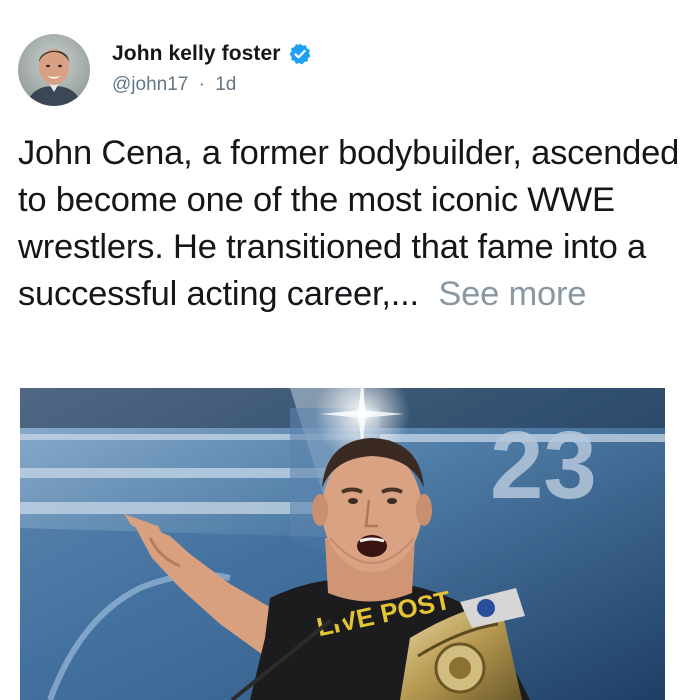 This screenshot has width=700, height=700. I want to click on user-meta: John kelly foster @john17 · 1d, so click(212, 68).